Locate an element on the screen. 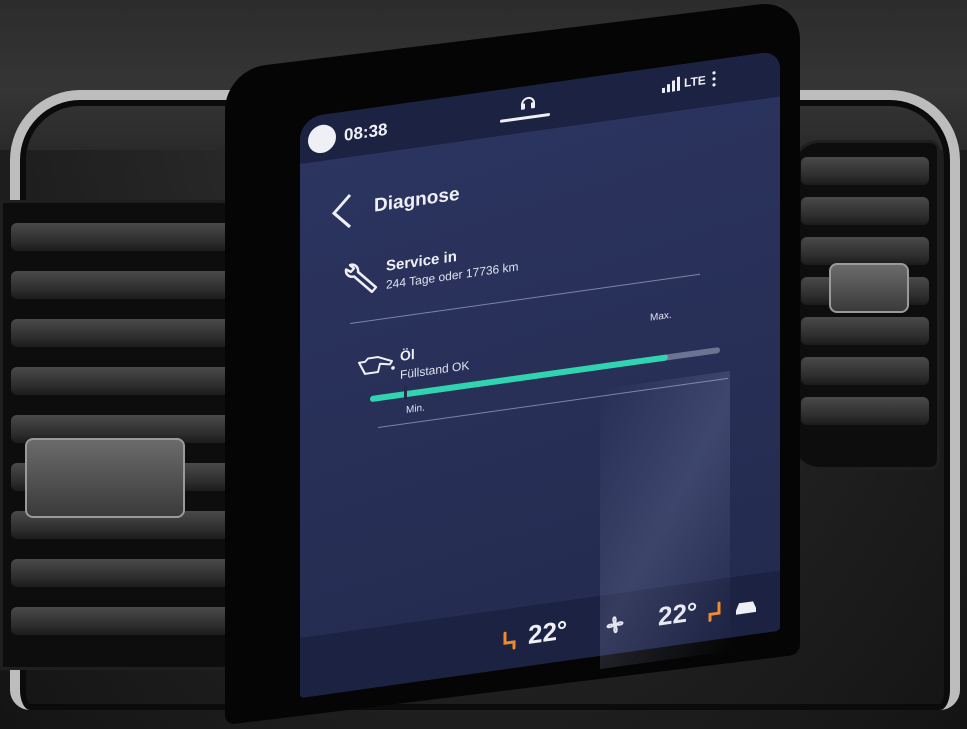 This screenshot has width=967, height=729. min-tick is located at coordinates (405, 393).